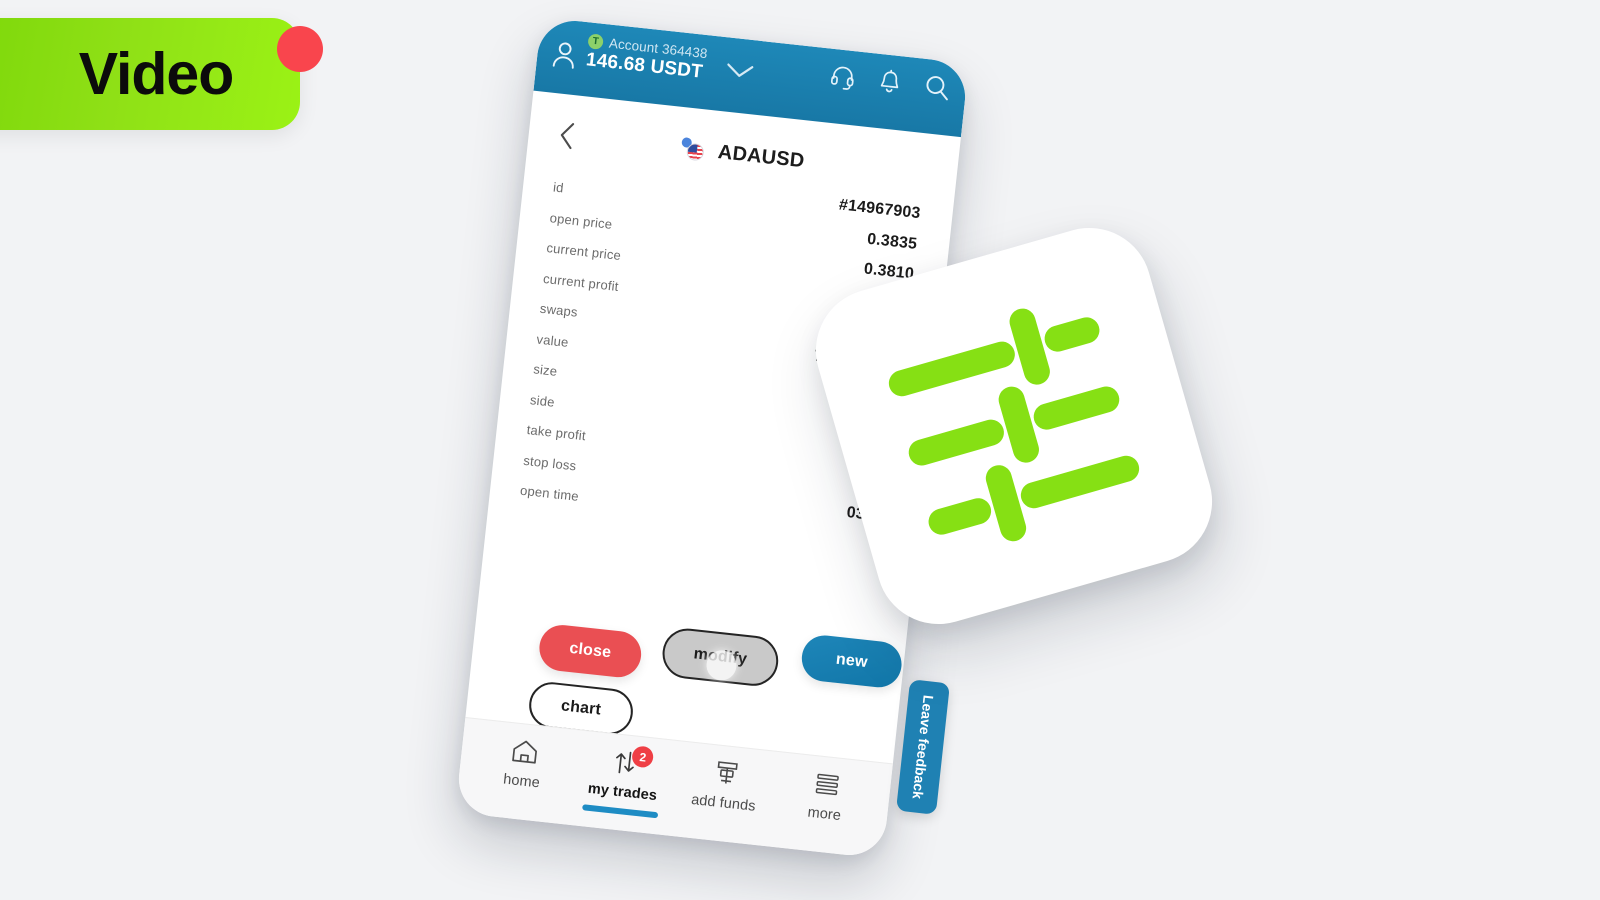  I want to click on nav-item-add-funds: add funds, so click(725, 785).